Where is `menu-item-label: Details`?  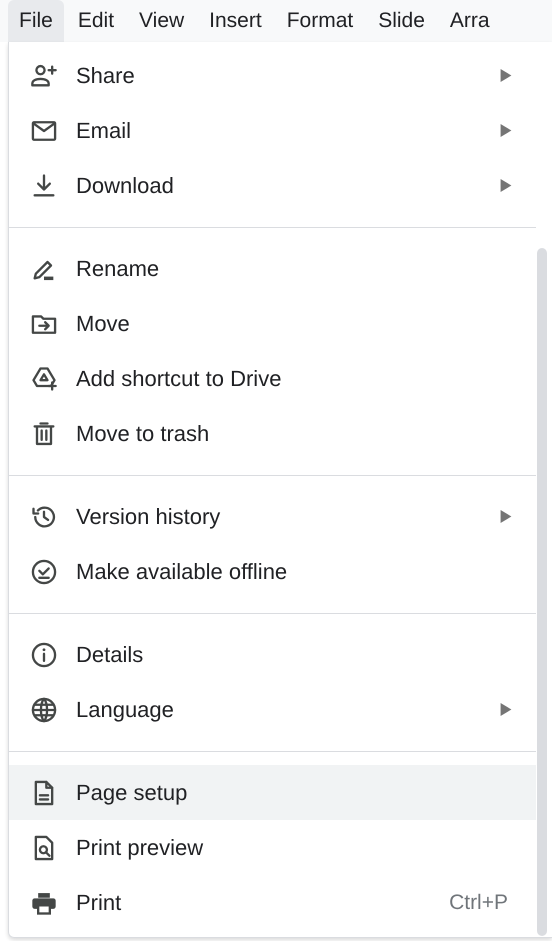
menu-item-label: Details is located at coordinates (110, 655).